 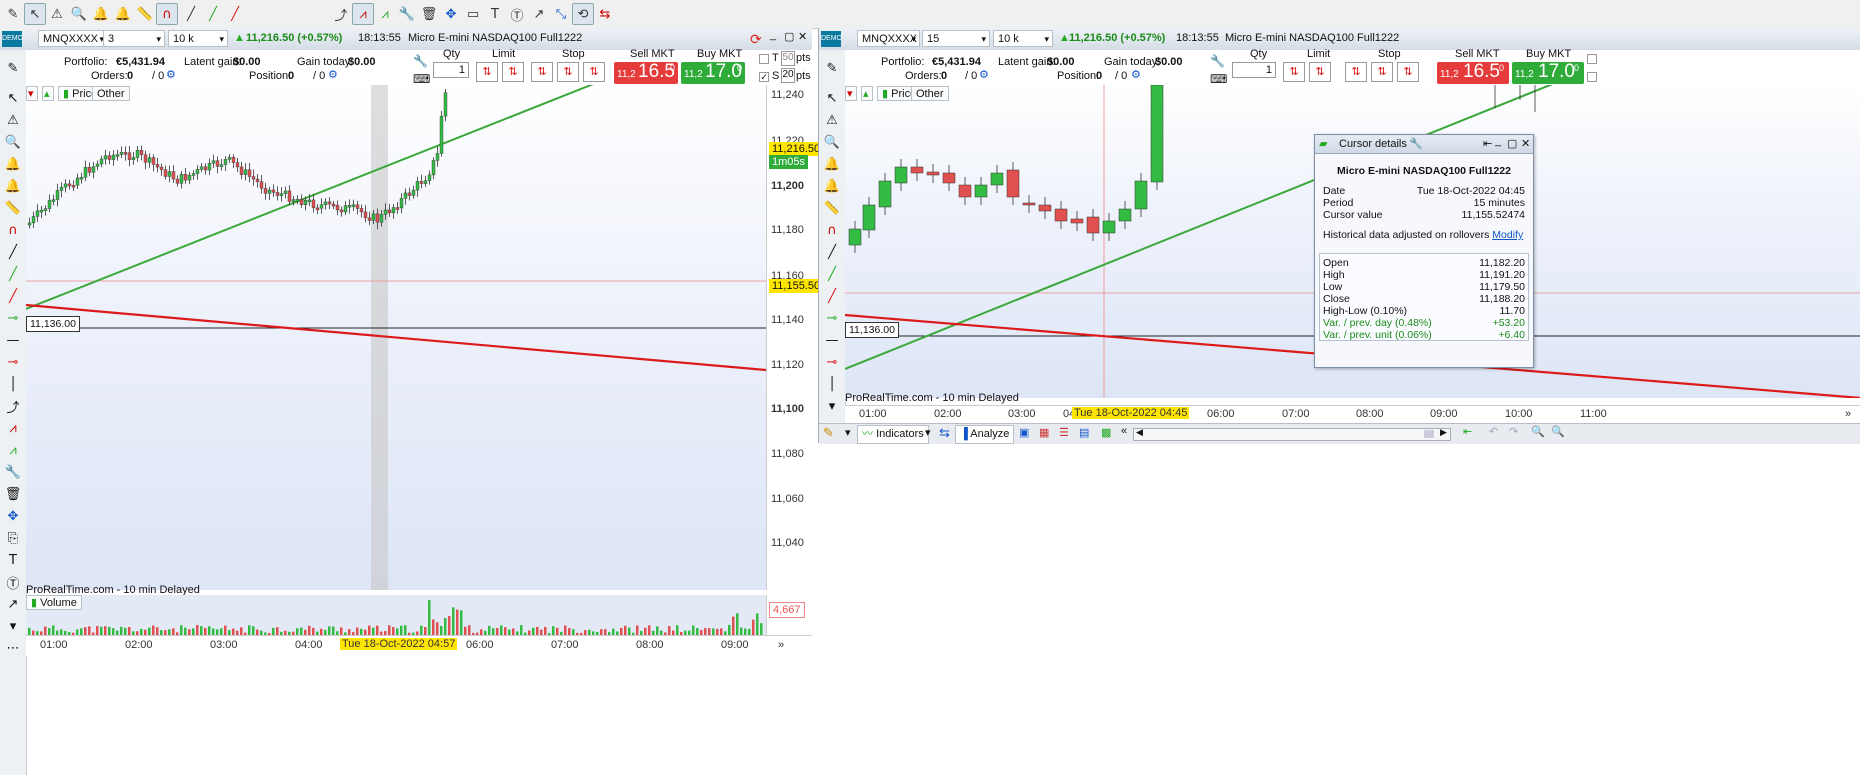 I want to click on limit-buy-button: ⇅, so click(x=1294, y=72).